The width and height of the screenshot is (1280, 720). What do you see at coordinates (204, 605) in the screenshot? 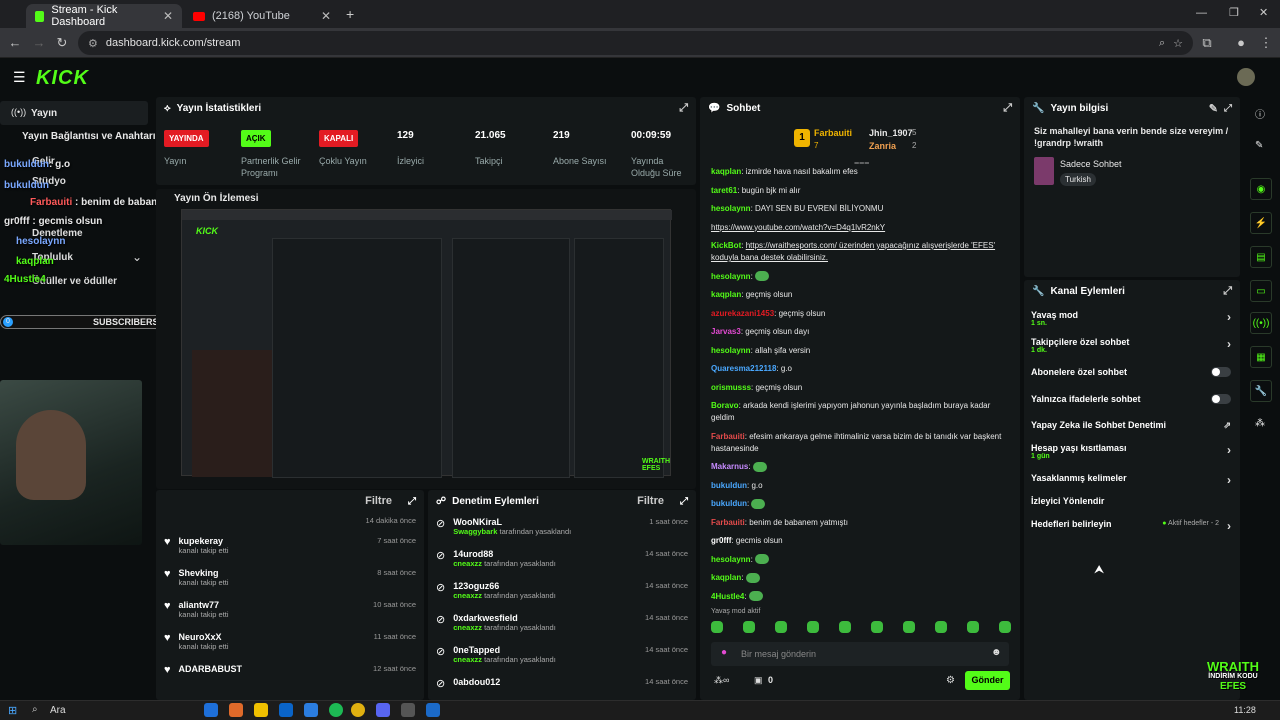
I see `follower-name: aliantw77` at bounding box center [204, 605].